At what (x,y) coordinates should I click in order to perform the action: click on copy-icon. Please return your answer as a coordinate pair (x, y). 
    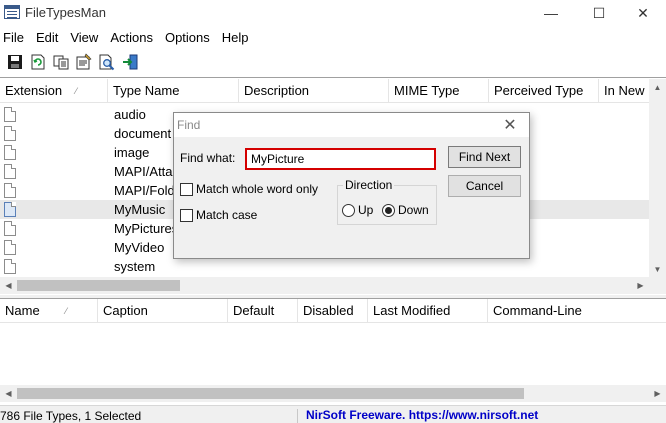
    Looking at the image, I should click on (61, 62).